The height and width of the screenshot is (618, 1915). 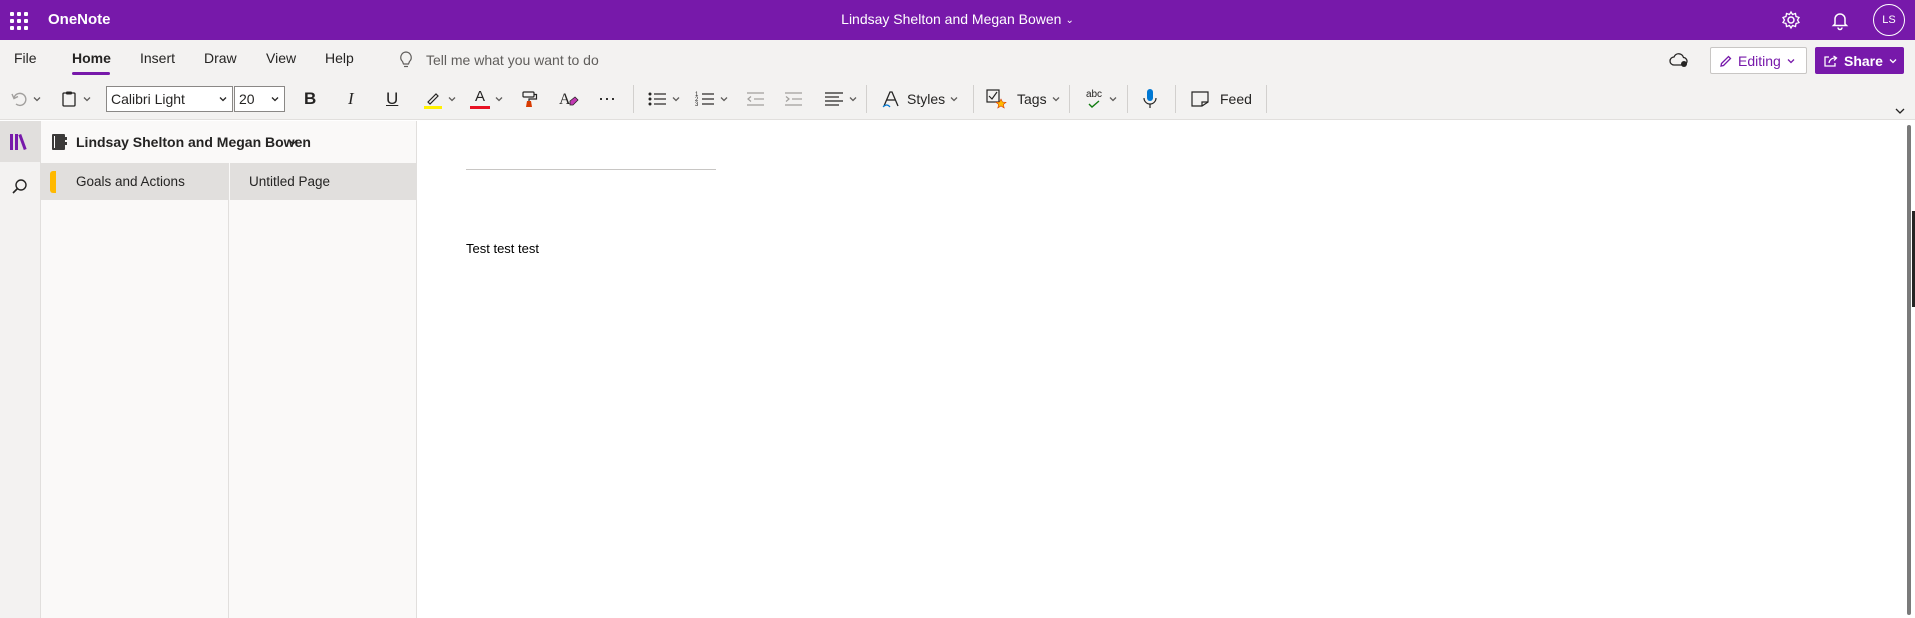 I want to click on paste-button, so click(x=76, y=99).